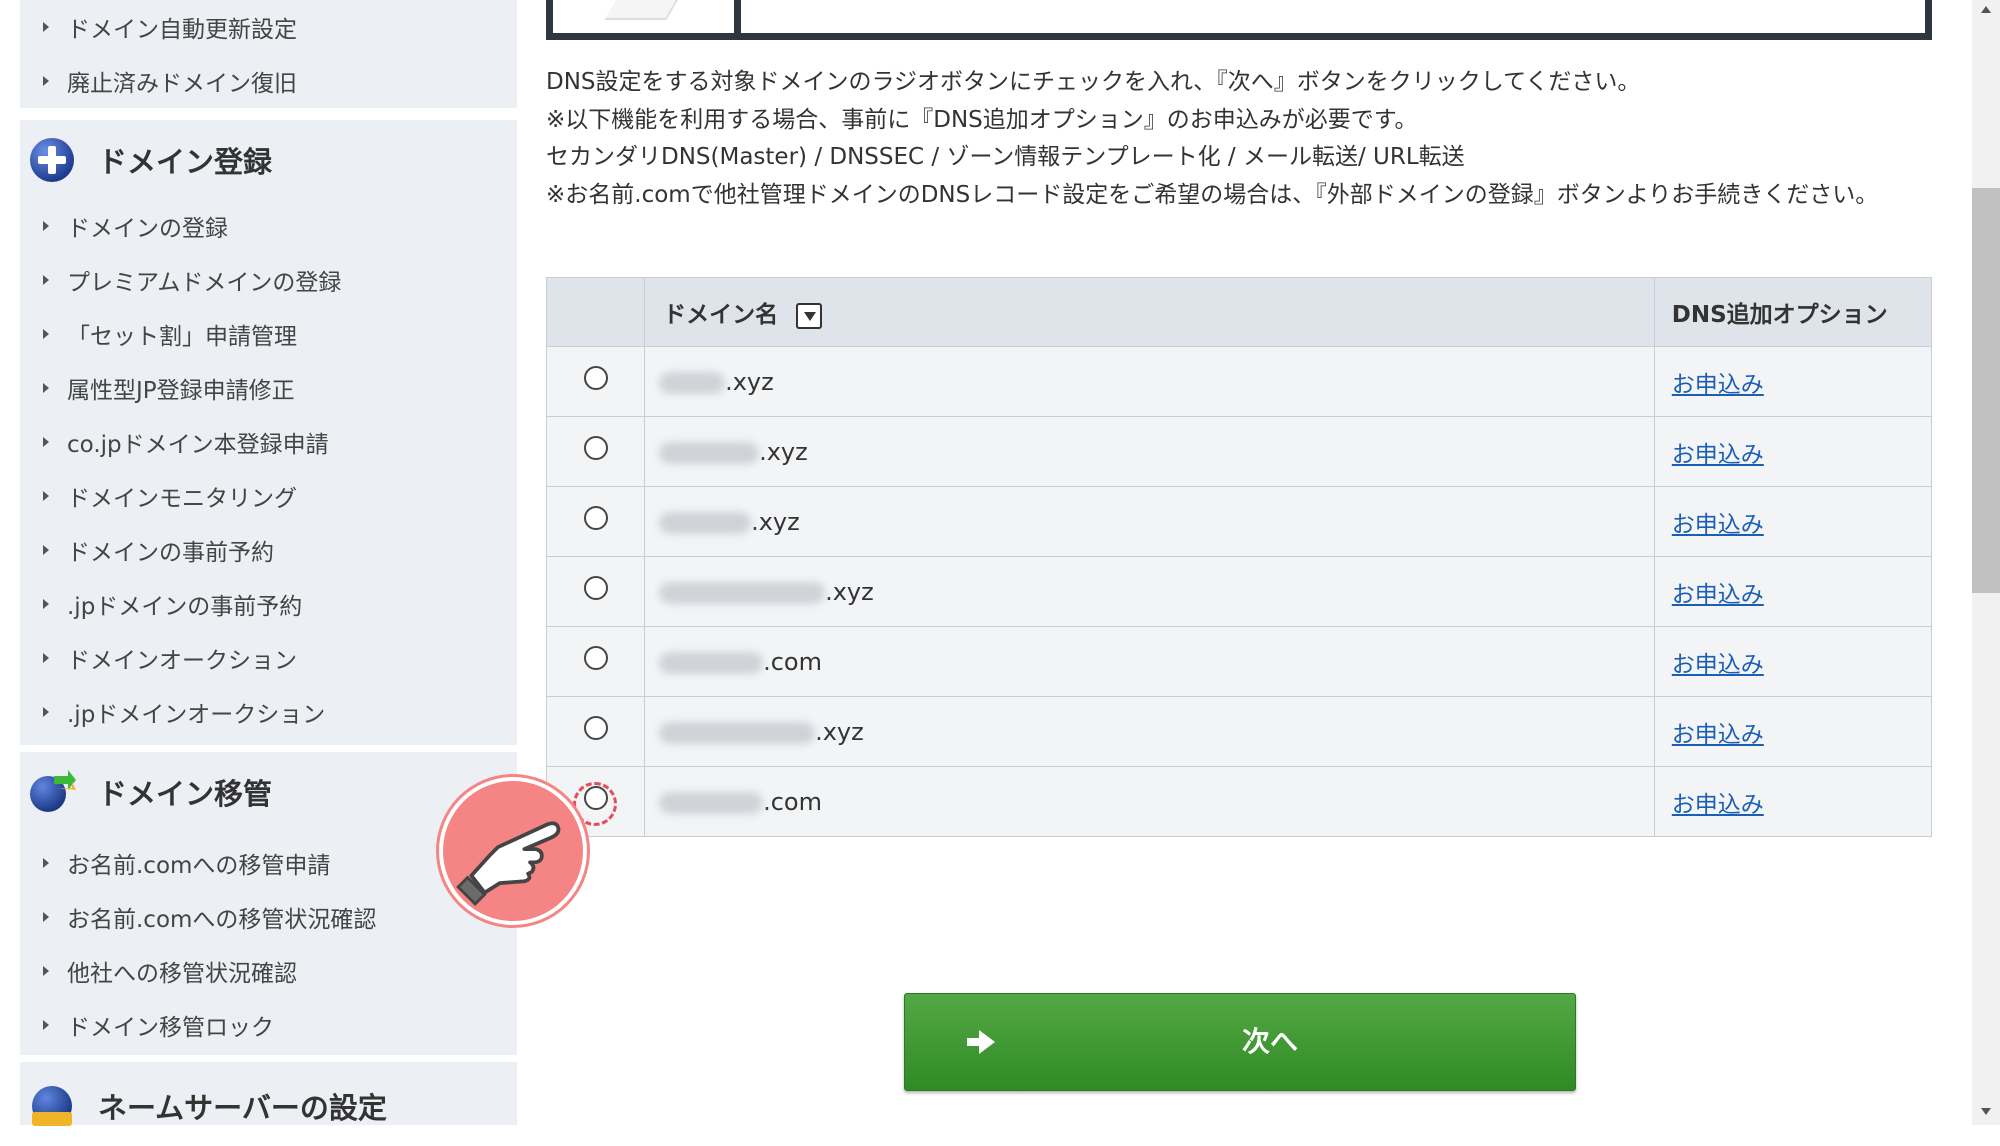 The image size is (2000, 1146). Describe the element at coordinates (809, 315) in the screenshot. I see `sort-down-icon` at that location.